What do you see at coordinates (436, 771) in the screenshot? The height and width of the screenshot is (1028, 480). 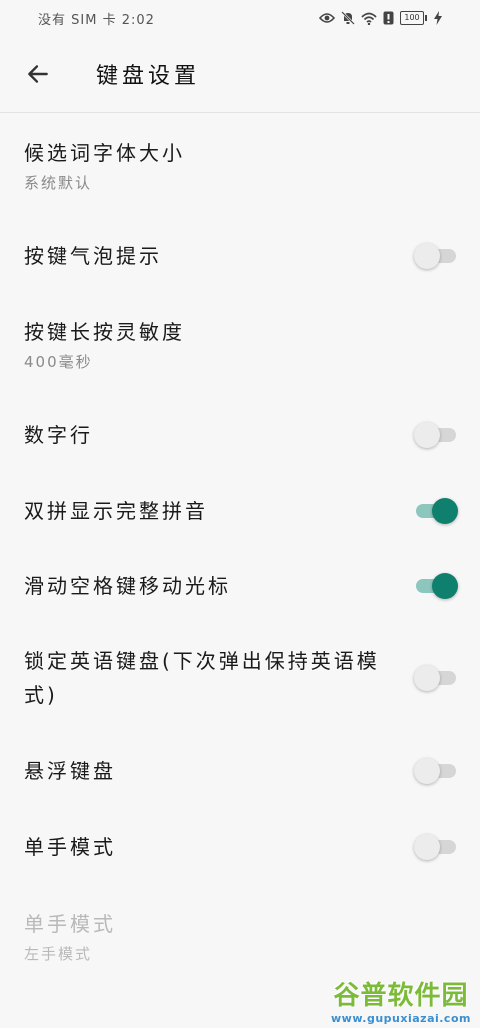 I see `floating-keyboard-switch` at bounding box center [436, 771].